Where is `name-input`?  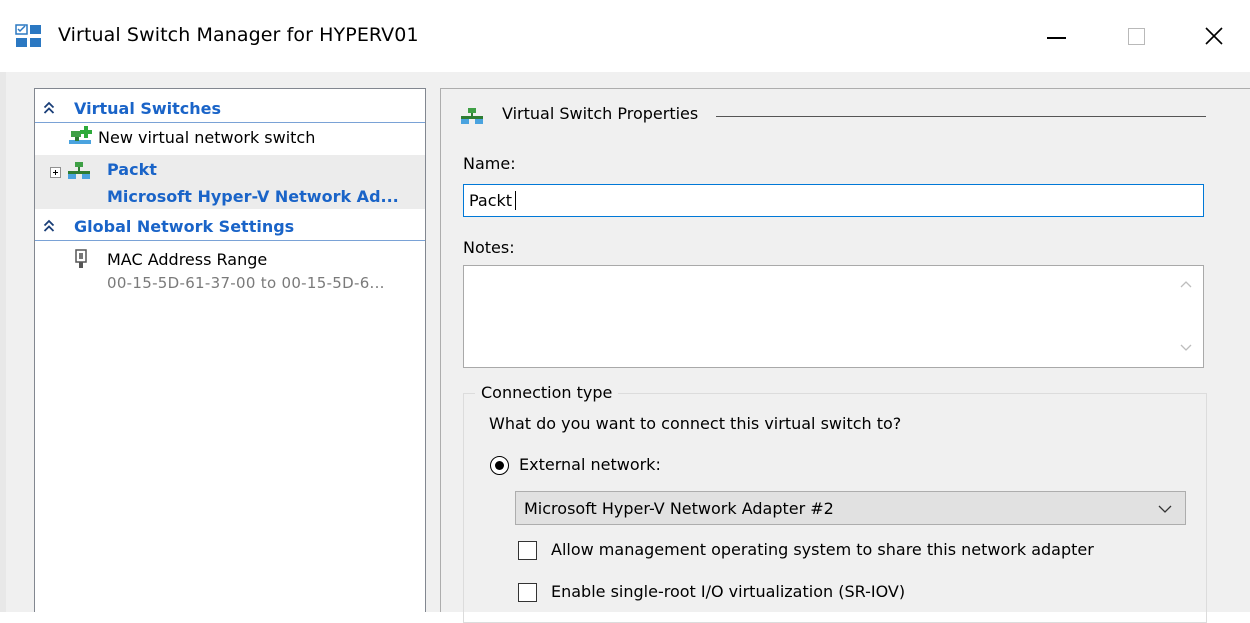 name-input is located at coordinates (833, 200).